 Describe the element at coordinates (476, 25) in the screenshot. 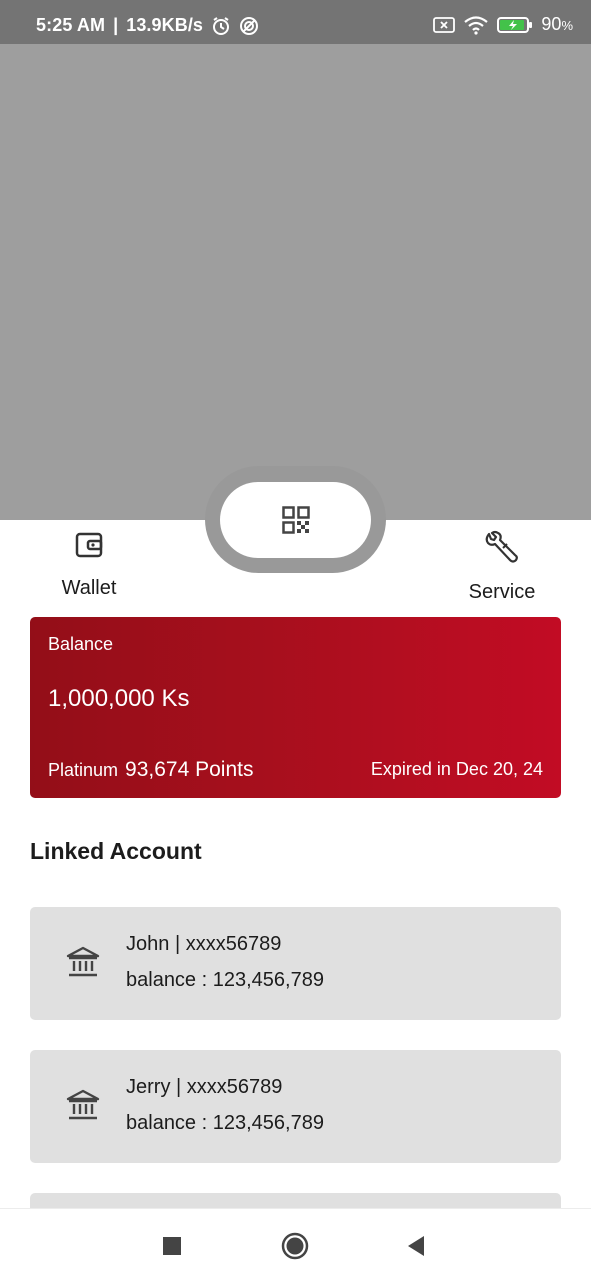

I see `wifi-icon` at that location.